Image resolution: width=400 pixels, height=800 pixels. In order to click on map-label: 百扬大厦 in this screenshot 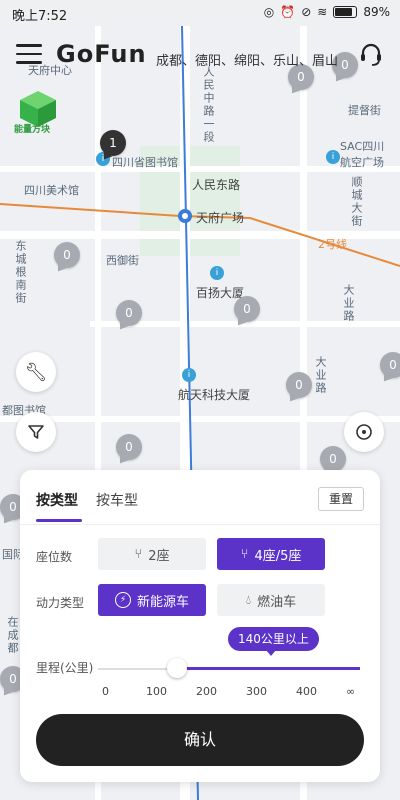, I will do `click(220, 293)`.